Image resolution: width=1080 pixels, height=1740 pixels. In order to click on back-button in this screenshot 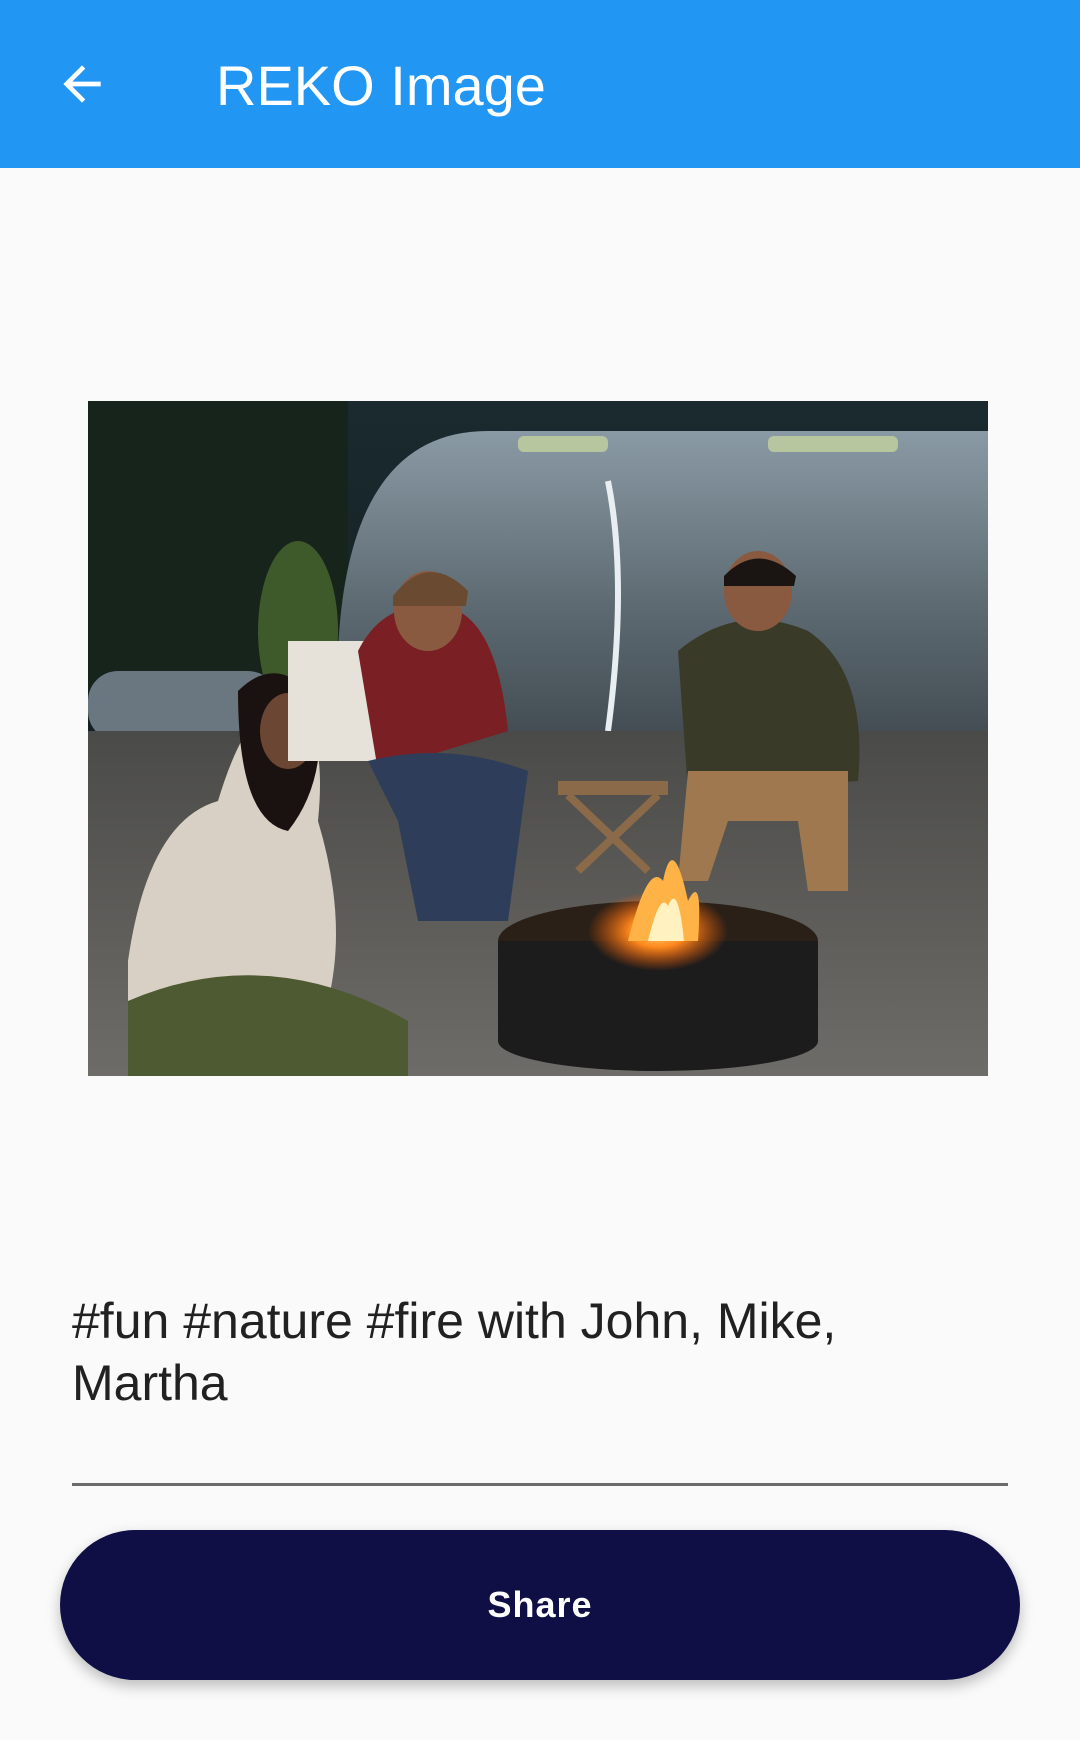, I will do `click(82, 84)`.